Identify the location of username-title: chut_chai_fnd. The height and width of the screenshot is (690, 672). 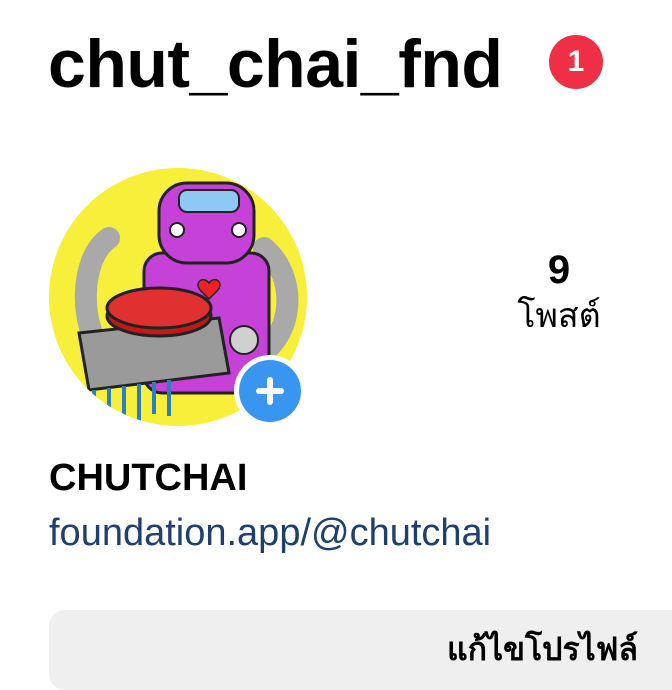
(275, 64).